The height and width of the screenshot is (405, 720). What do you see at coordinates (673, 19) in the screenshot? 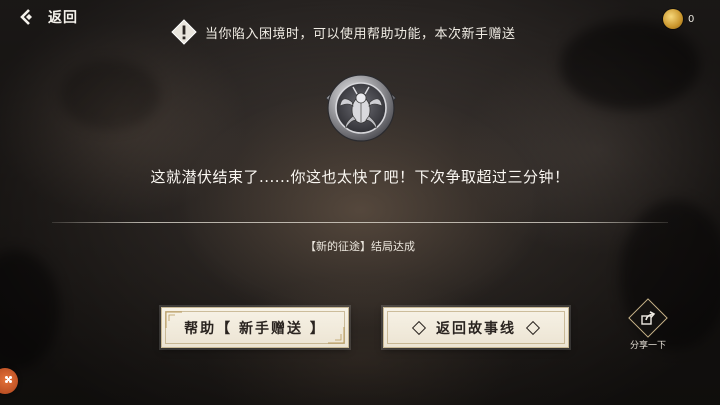
I see `gold-coin-icon` at bounding box center [673, 19].